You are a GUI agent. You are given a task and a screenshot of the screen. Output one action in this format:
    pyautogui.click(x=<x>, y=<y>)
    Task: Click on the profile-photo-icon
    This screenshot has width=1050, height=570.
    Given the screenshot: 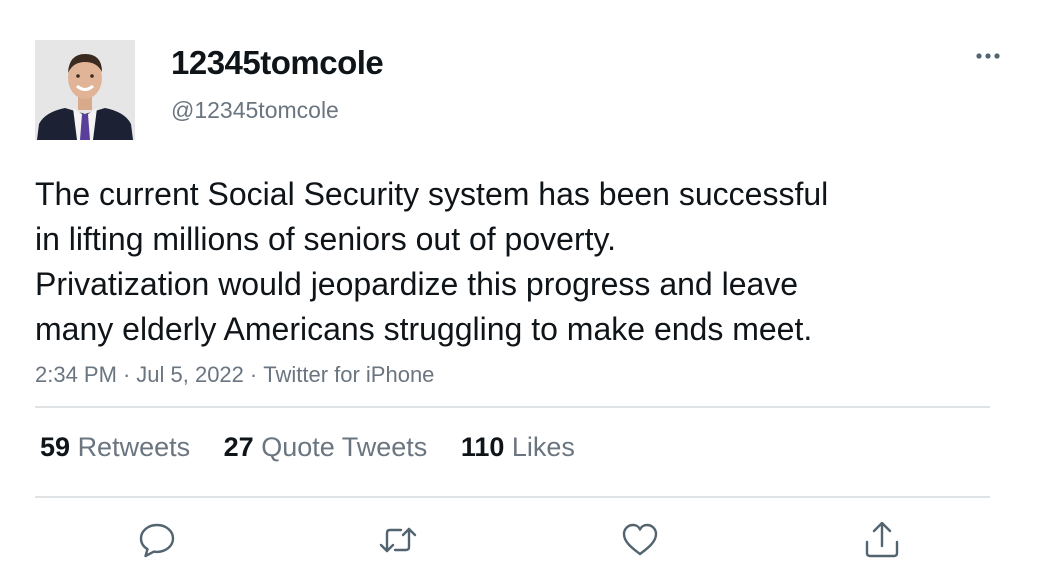 What is the action you would take?
    pyautogui.click(x=85, y=90)
    